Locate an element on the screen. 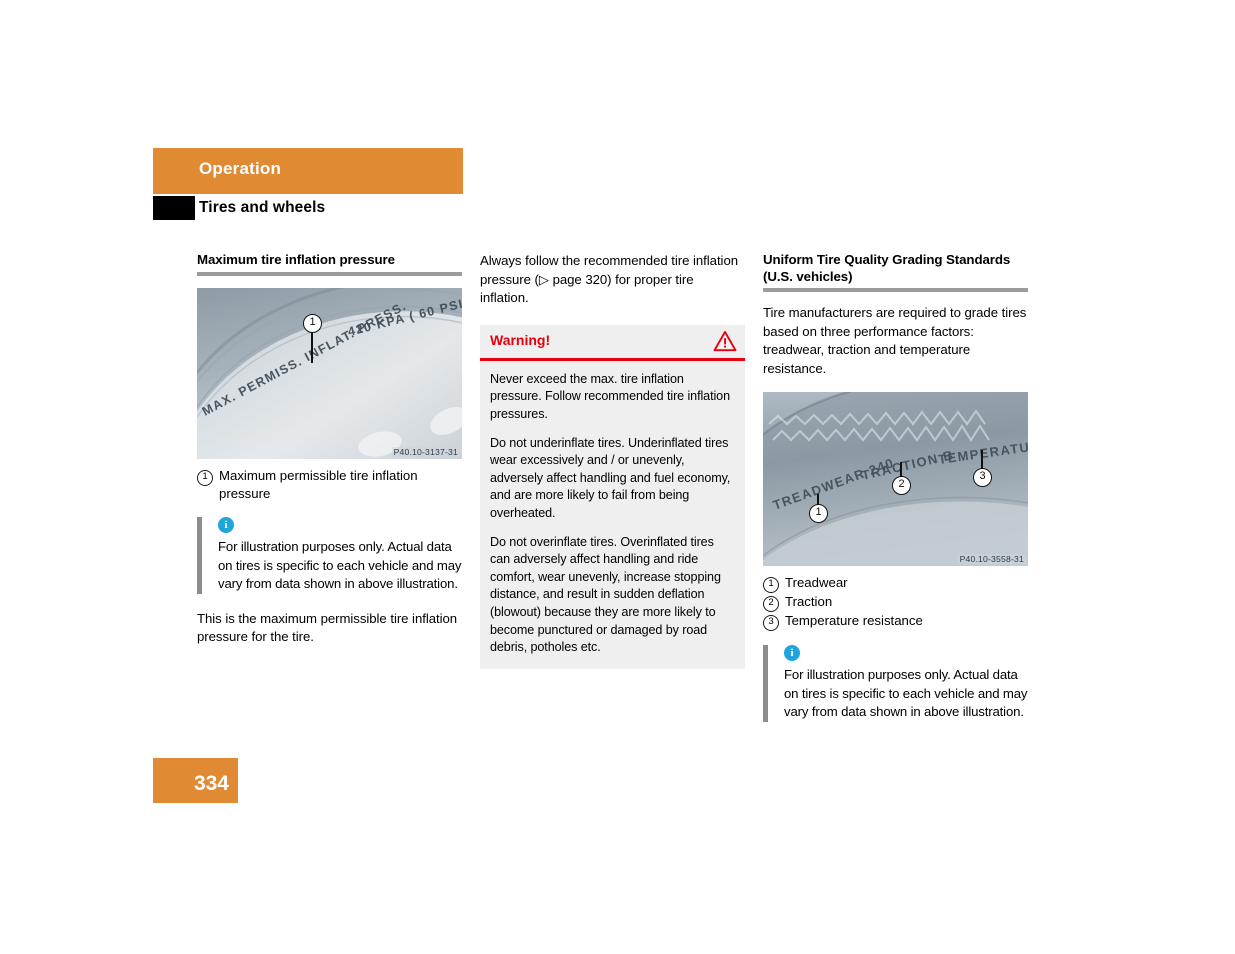 The width and height of the screenshot is (1235, 954). warning-header: Warning! is located at coordinates (612, 343).